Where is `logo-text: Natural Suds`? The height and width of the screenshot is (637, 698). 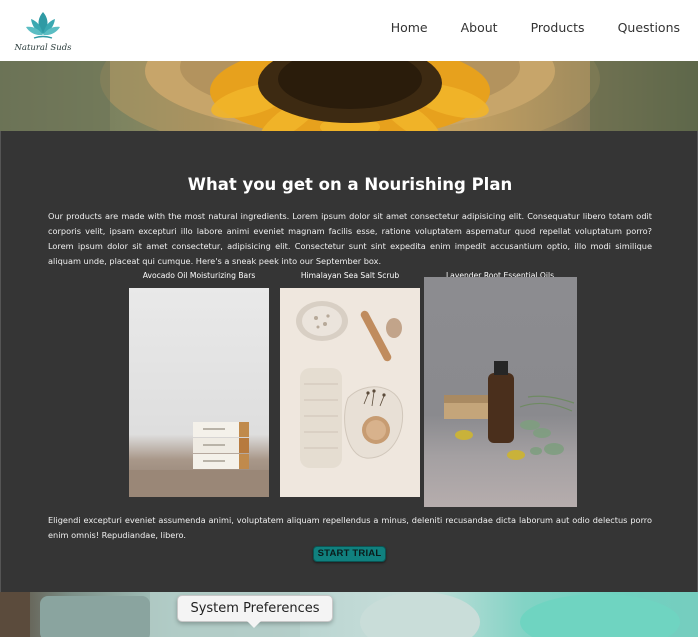 logo-text: Natural Suds is located at coordinates (43, 48).